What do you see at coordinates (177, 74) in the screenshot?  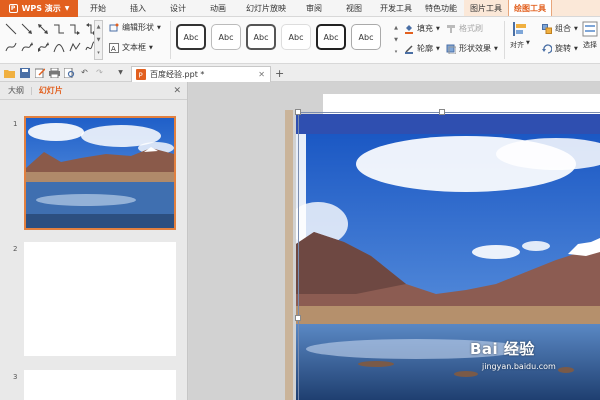 I see `document-title: 百度经验.ppt *` at bounding box center [177, 74].